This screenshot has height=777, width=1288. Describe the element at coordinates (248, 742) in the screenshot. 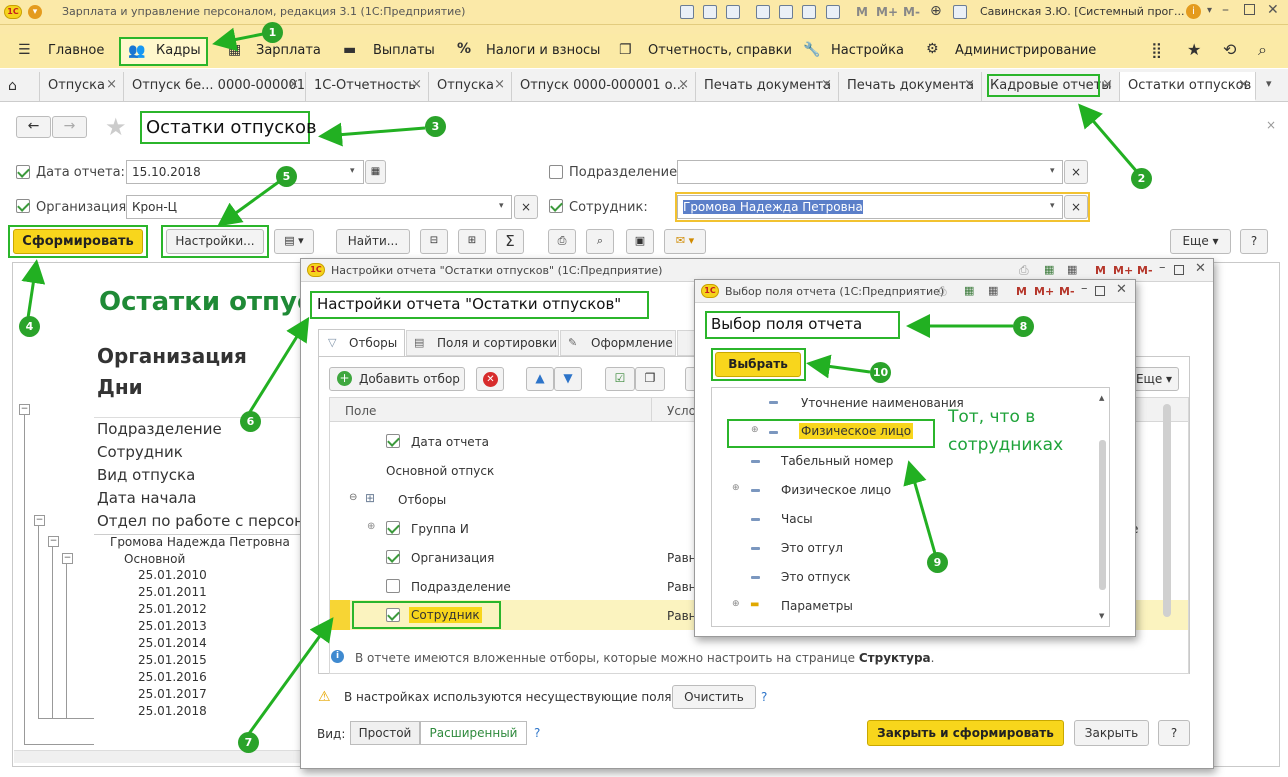

I see `callout-badge: 7` at that location.